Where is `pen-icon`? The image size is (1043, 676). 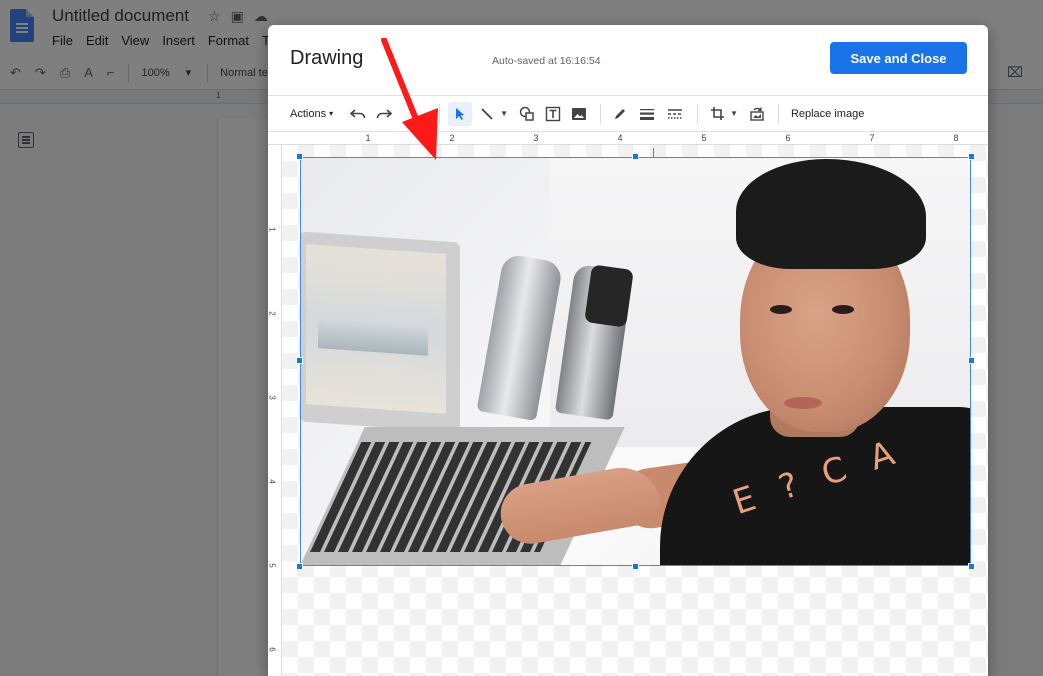 pen-icon is located at coordinates (620, 114).